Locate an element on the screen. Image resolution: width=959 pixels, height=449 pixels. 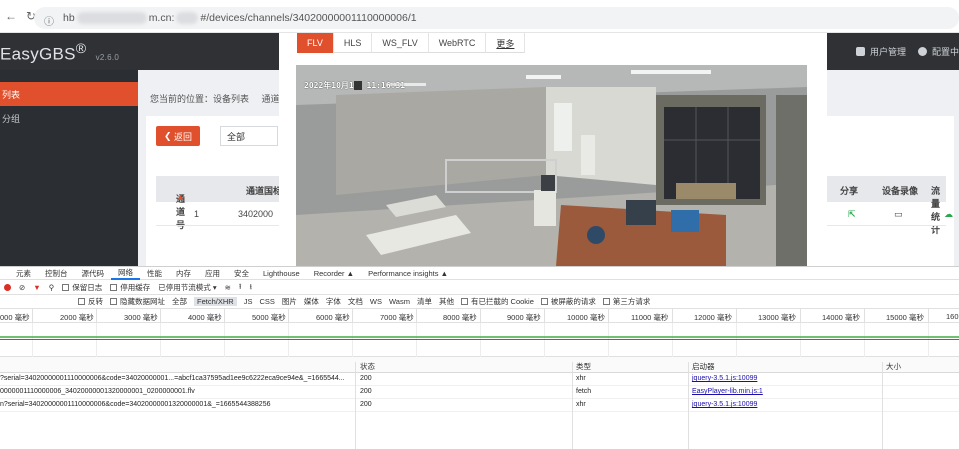
col-type: 类型 is located at coordinates (583, 366).